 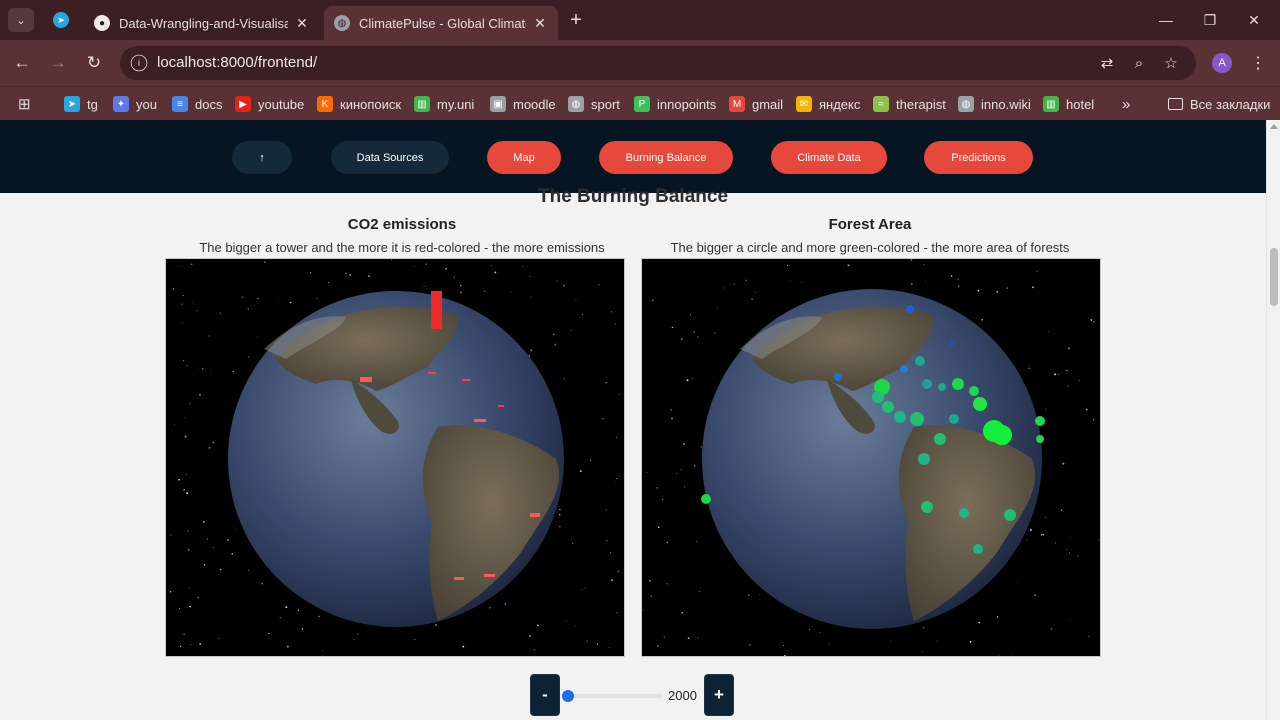 What do you see at coordinates (682, 695) in the screenshot?
I see `year-value: 2000` at bounding box center [682, 695].